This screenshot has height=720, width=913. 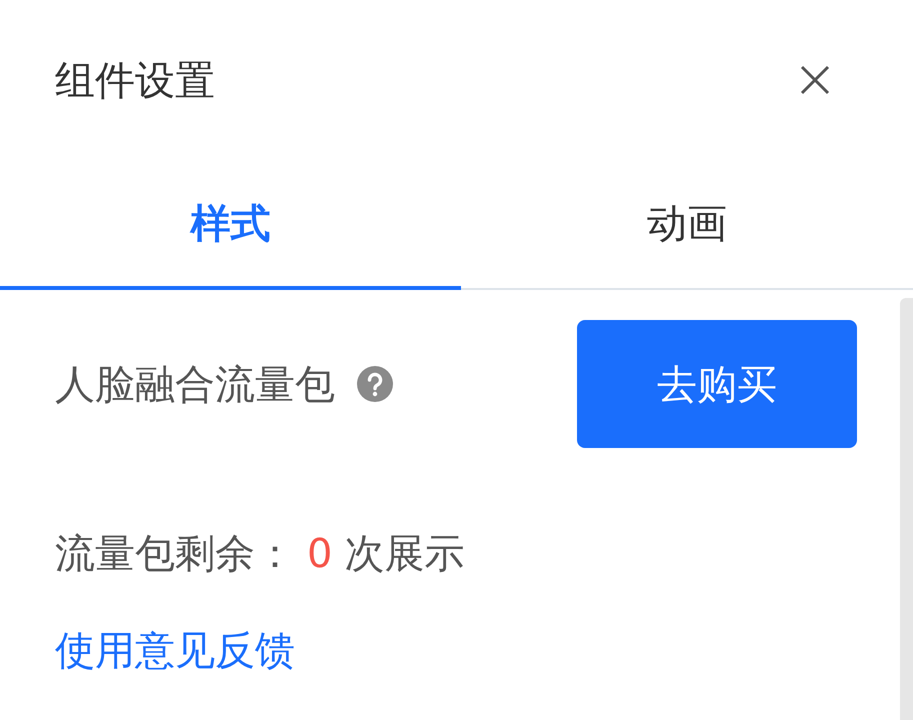 I want to click on feedback-link: 使用意见反馈, so click(x=175, y=650).